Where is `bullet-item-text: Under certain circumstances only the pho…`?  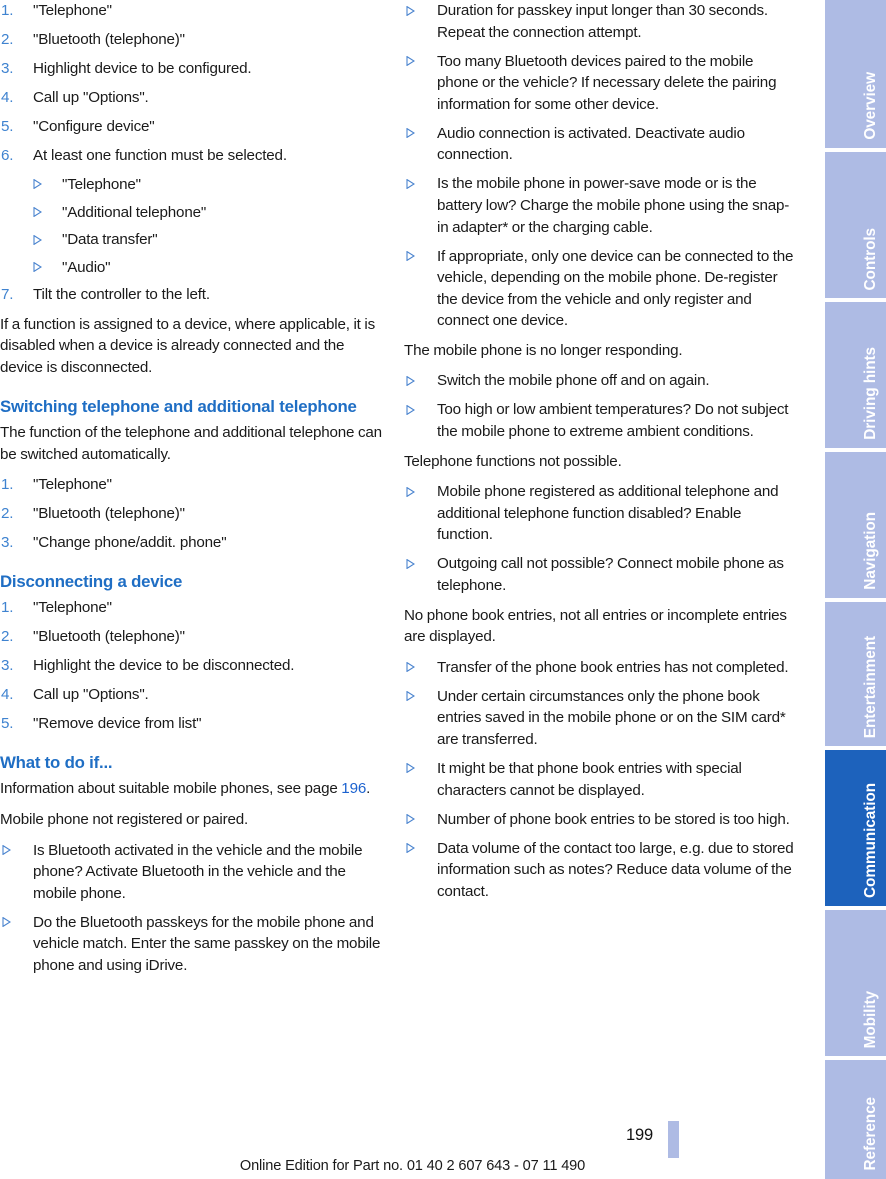 bullet-item-text: Under certain circumstances only the pho… is located at coordinates (611, 717).